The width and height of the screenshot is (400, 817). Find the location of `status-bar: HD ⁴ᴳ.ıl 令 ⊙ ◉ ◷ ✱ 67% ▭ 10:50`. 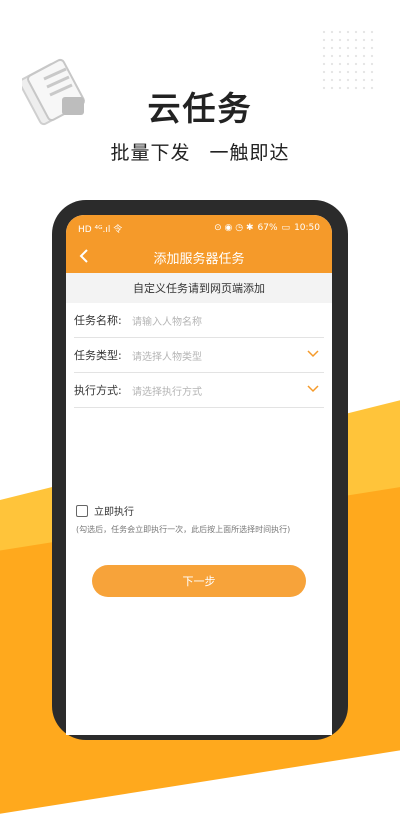

status-bar: HD ⁴ᴳ.ıl 令 ⊙ ◉ ◷ ✱ 67% ▭ 10:50 is located at coordinates (199, 228).